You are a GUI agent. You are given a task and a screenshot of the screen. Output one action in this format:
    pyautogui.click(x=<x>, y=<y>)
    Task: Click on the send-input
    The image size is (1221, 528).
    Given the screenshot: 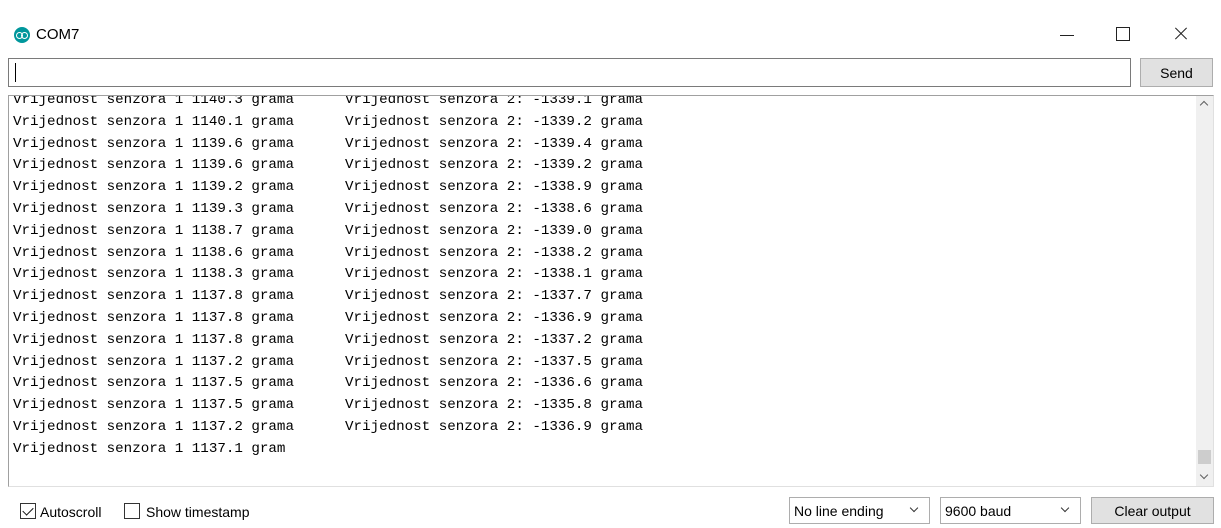 What is the action you would take?
    pyautogui.click(x=569, y=72)
    